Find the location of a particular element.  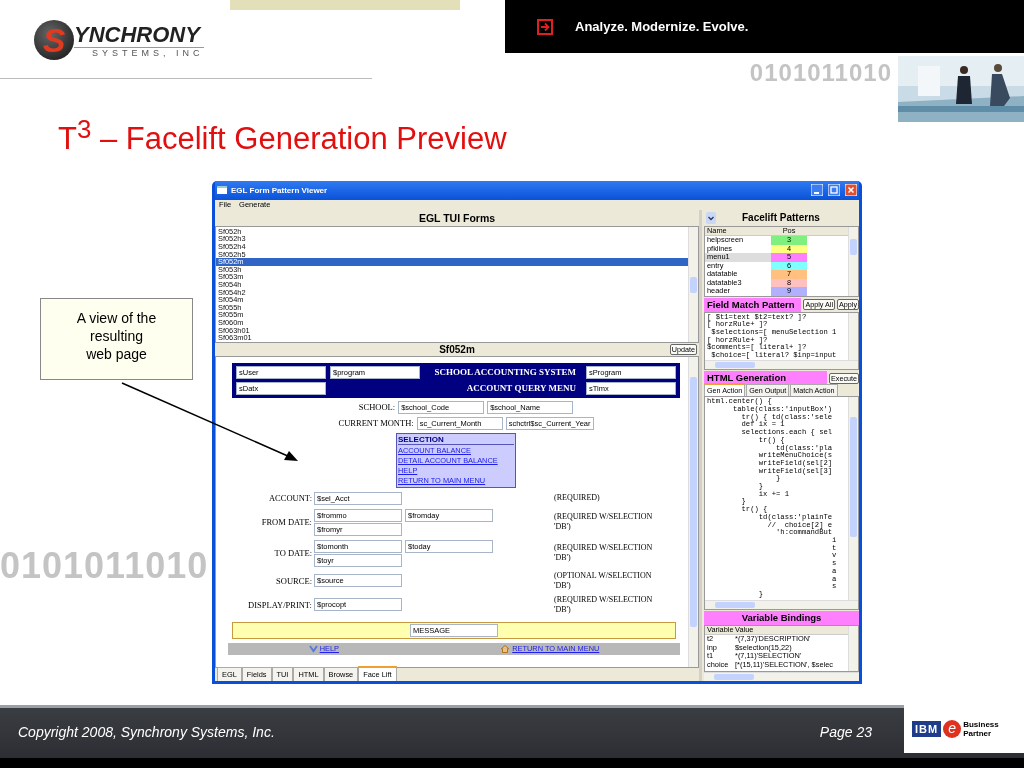

ibm-logo: IBM is located at coordinates (927, 729).